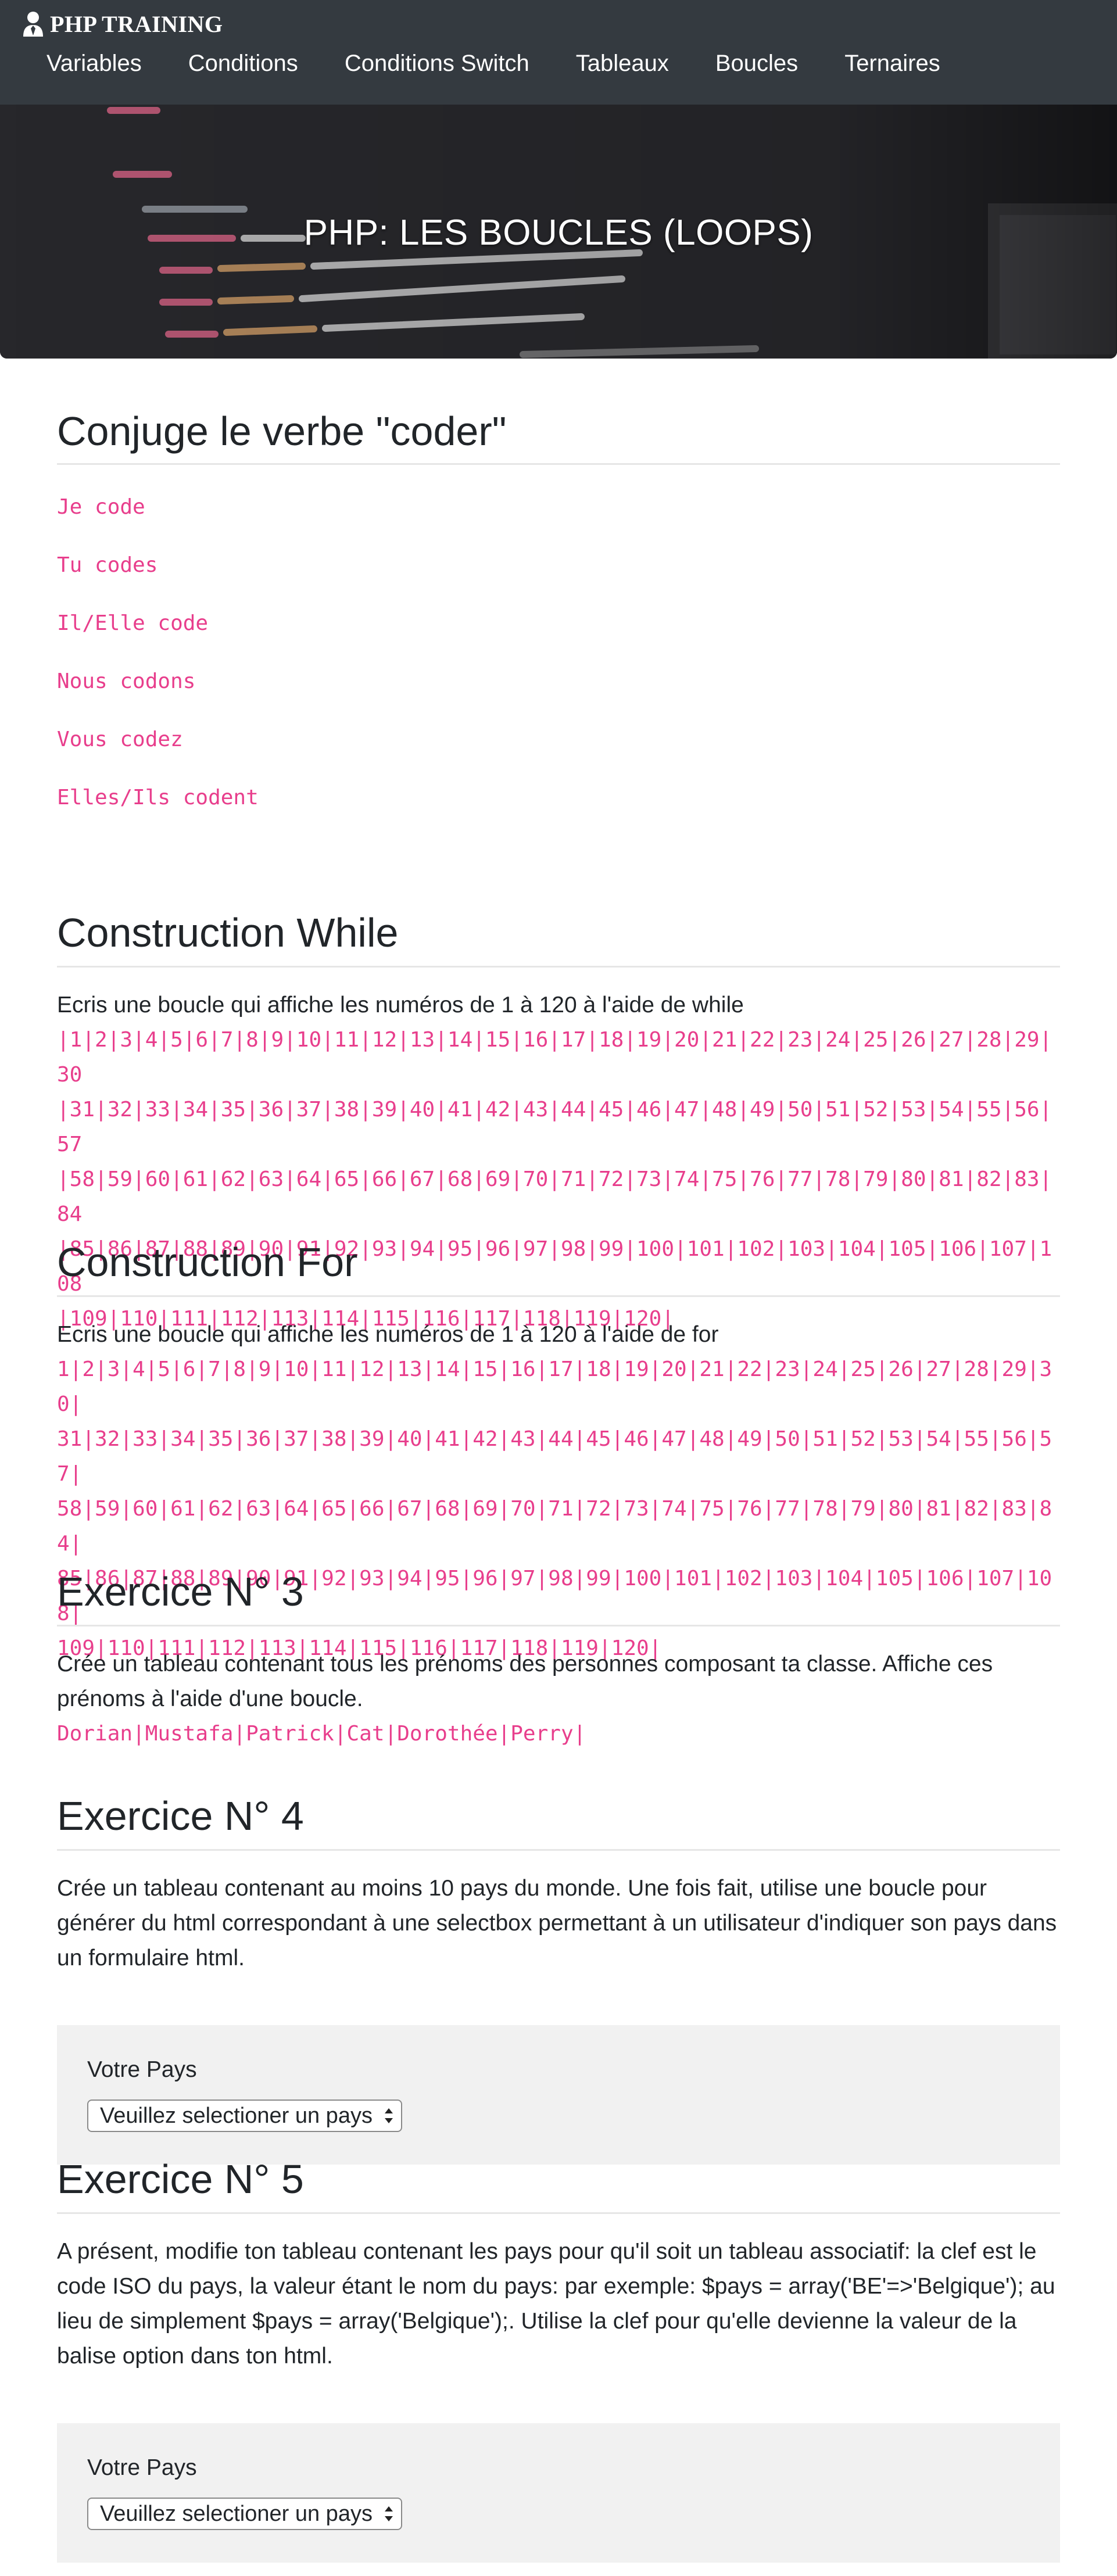 The image size is (1117, 2576). What do you see at coordinates (208, 1262) in the screenshot?
I see `section-title: Construction For` at bounding box center [208, 1262].